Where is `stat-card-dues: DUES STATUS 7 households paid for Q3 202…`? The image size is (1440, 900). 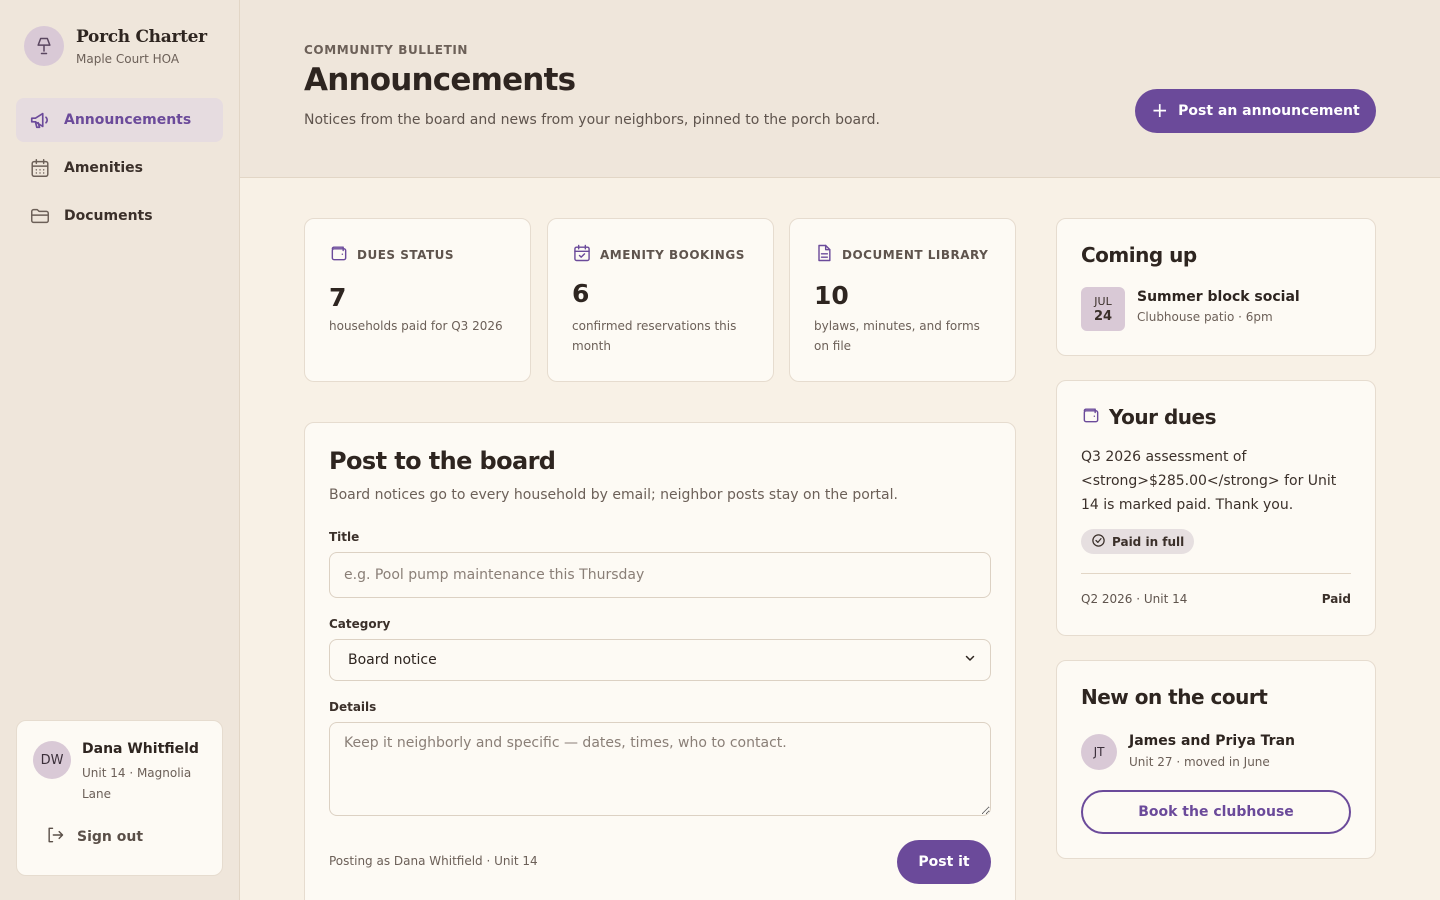
stat-card-dues: DUES STATUS 7 households paid for Q3 202… is located at coordinates (417, 300).